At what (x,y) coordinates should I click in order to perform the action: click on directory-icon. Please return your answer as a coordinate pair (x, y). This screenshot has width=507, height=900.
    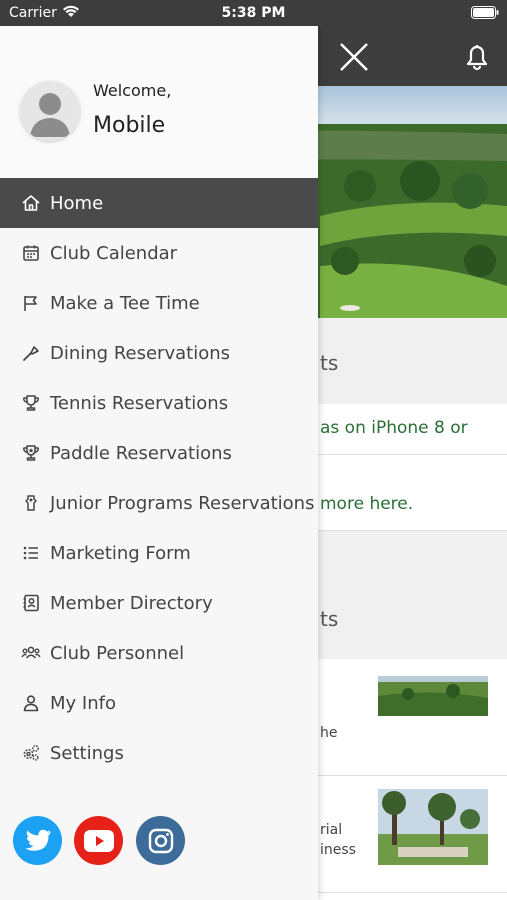
    Looking at the image, I should click on (31, 603).